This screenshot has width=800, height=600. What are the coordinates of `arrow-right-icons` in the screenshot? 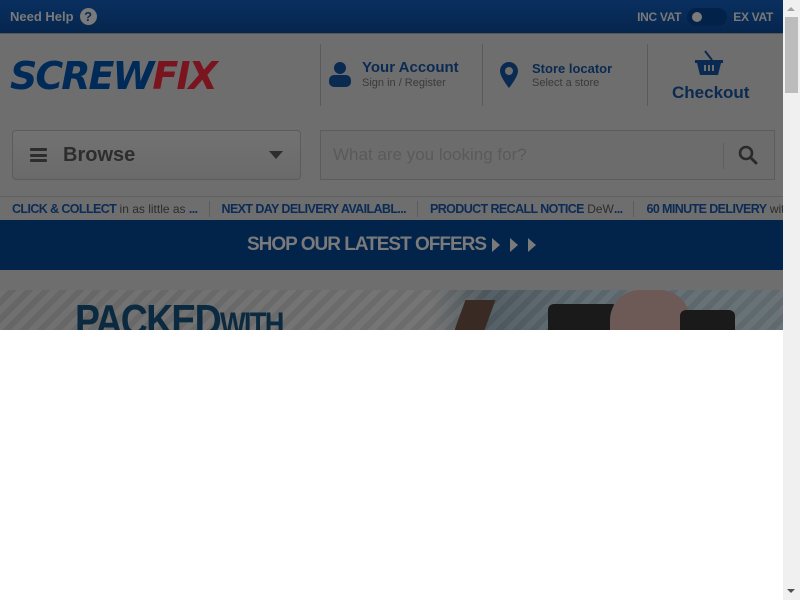 It's located at (514, 245).